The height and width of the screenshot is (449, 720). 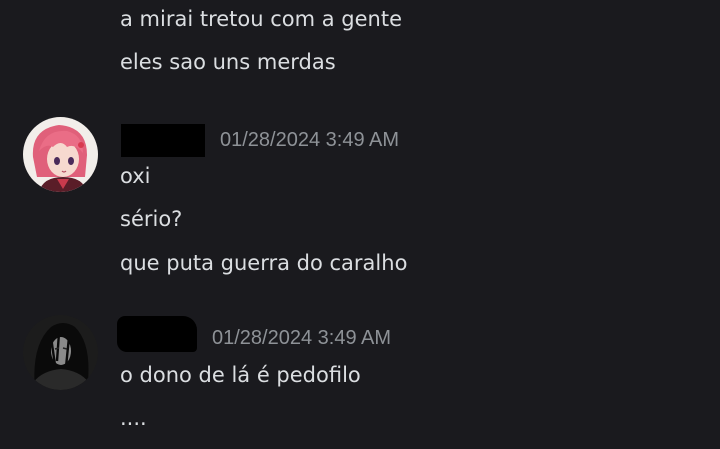 What do you see at coordinates (135, 176) in the screenshot?
I see `message-line: oxi` at bounding box center [135, 176].